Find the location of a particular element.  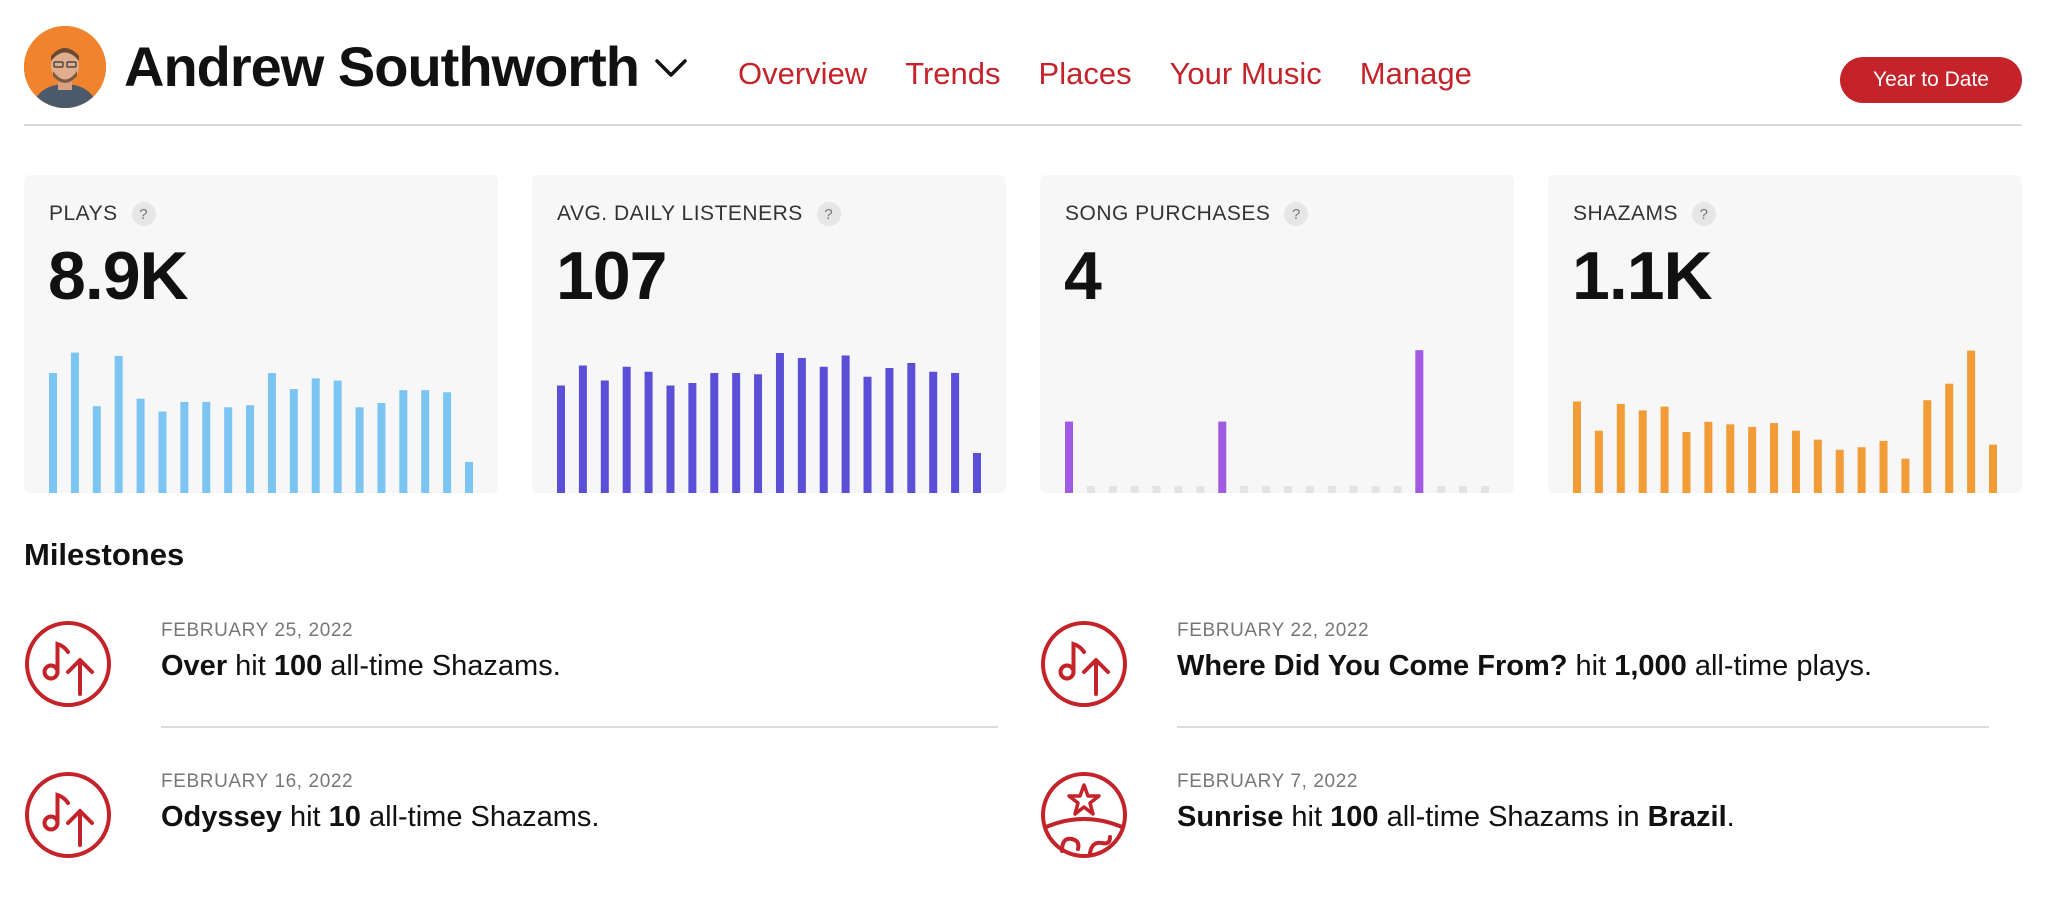

milestone-text: Over hit 100 all-time Shazams. is located at coordinates (361, 666).